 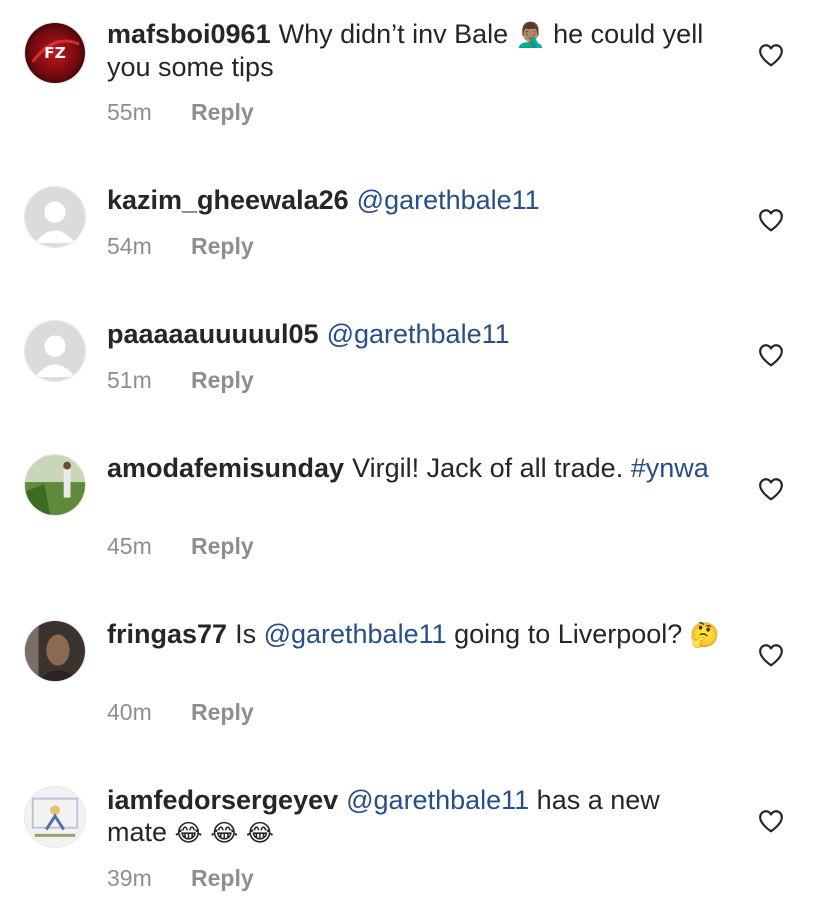 What do you see at coordinates (129, 546) in the screenshot?
I see `timestamp: 45m` at bounding box center [129, 546].